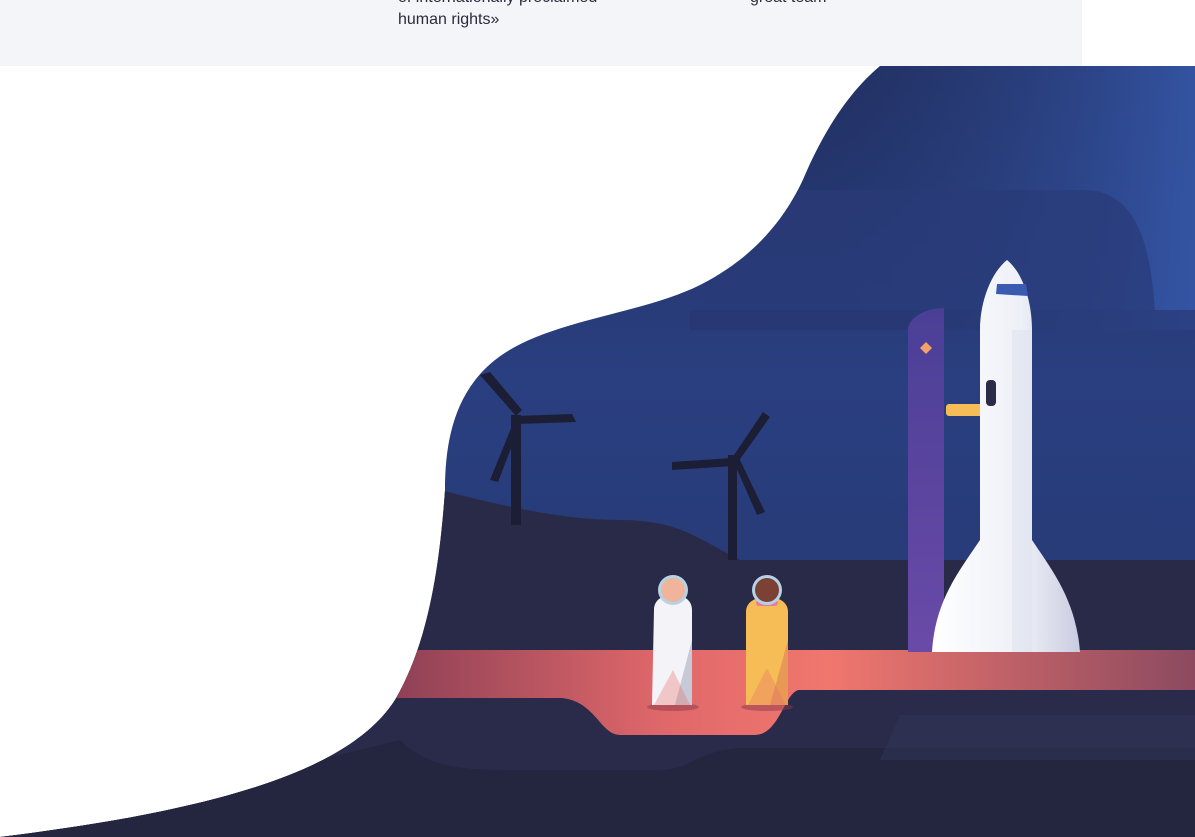  What do you see at coordinates (548, 4) in the screenshot?
I see `quote-line-1: of internationally proclaimed` at bounding box center [548, 4].